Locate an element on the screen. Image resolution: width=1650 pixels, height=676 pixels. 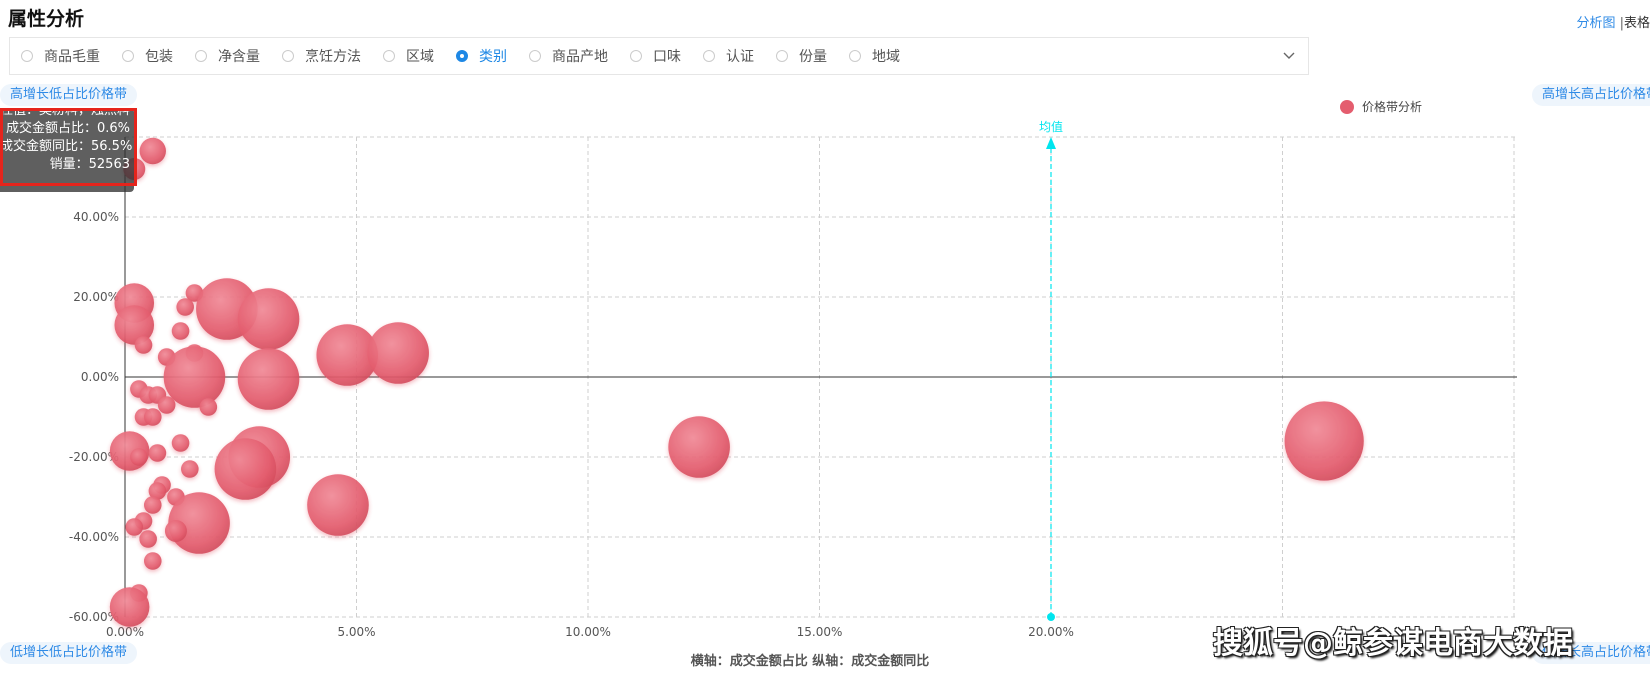
y-tick-label: 40.00% is located at coordinates (96, 217).